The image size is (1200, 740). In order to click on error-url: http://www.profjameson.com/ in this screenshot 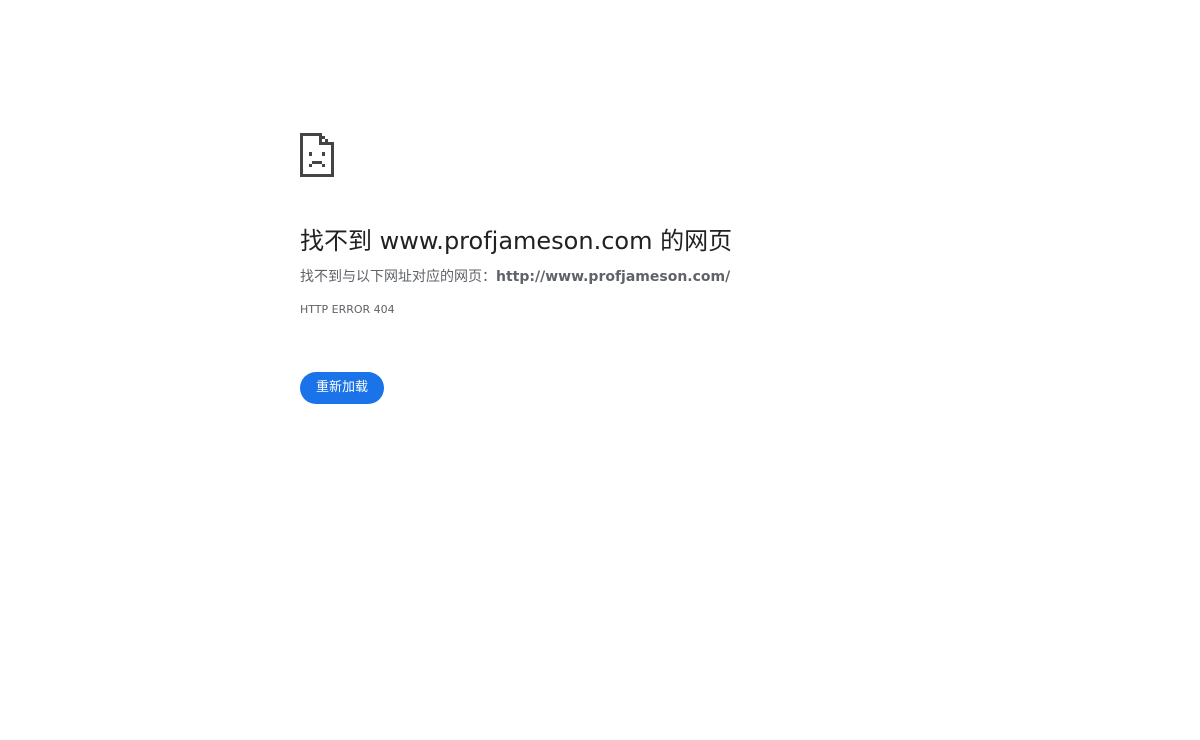, I will do `click(613, 277)`.